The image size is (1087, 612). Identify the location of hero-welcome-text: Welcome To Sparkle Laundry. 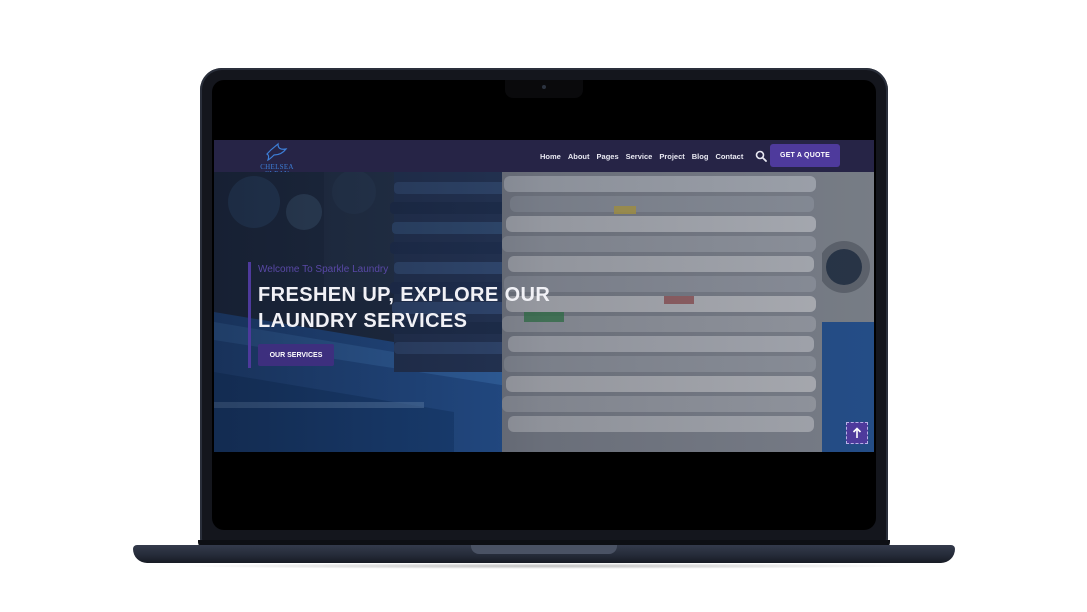
(323, 269).